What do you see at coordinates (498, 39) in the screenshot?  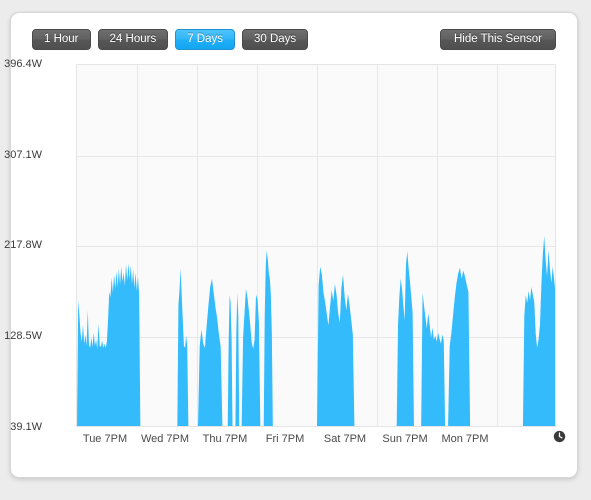 I see `hide-this-sensor-button: Hide This Sensor` at bounding box center [498, 39].